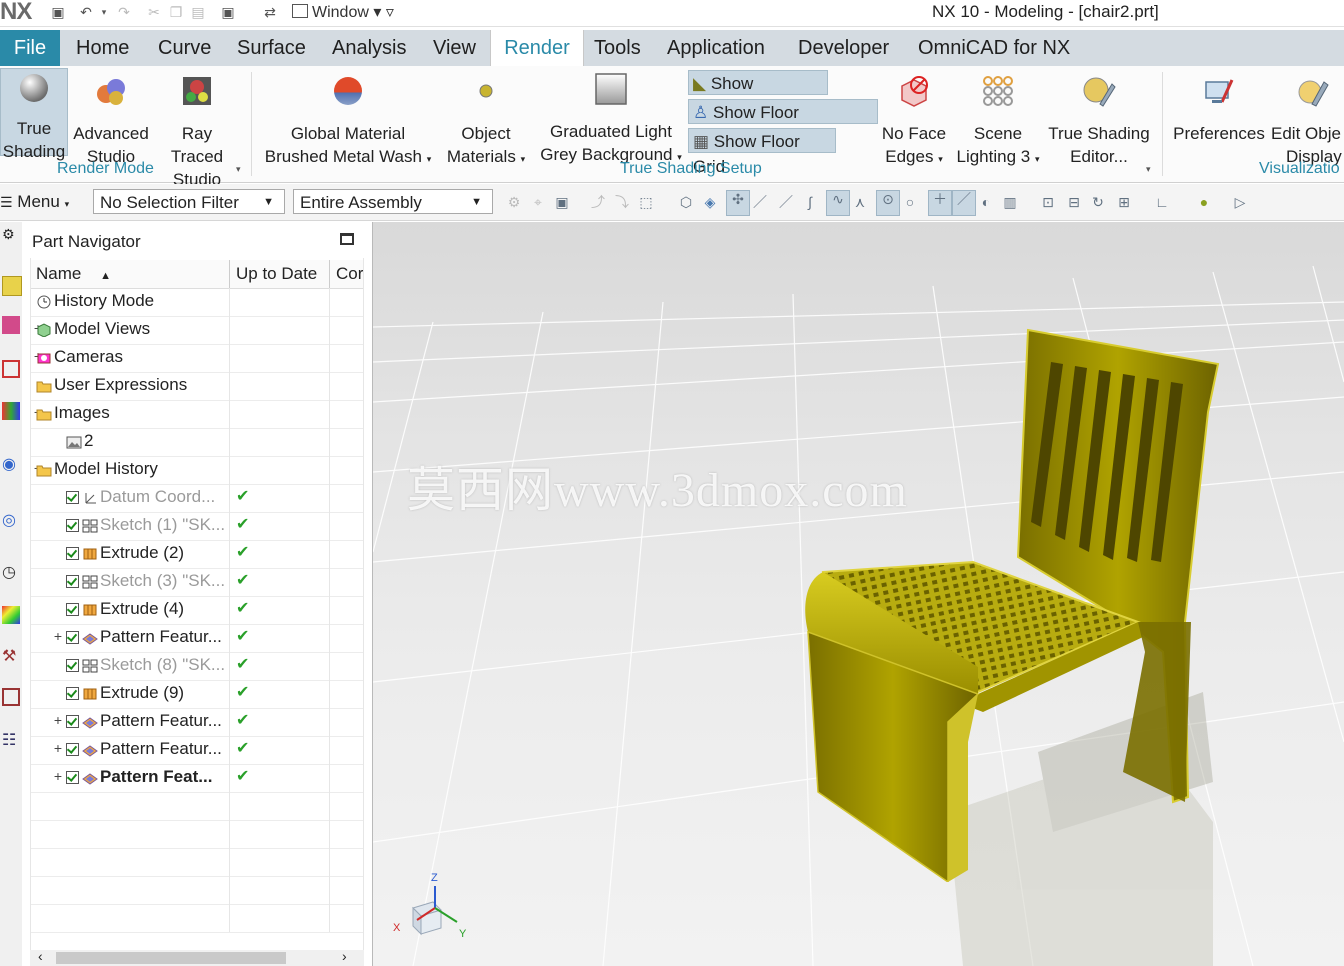  I want to click on manufacturing-wizards-icon, so click(11, 697).